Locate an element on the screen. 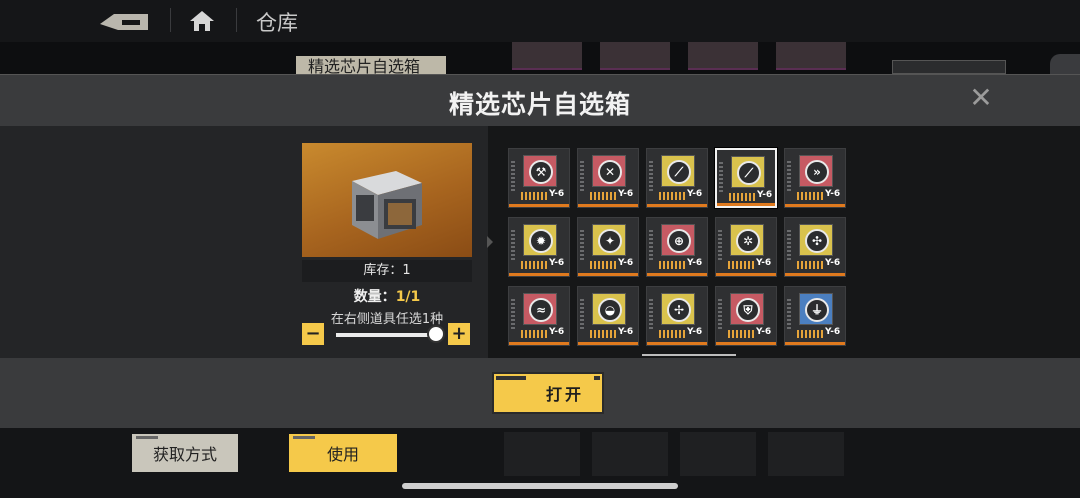 The height and width of the screenshot is (498, 1080). acquire-button: 获取方式 is located at coordinates (185, 453).